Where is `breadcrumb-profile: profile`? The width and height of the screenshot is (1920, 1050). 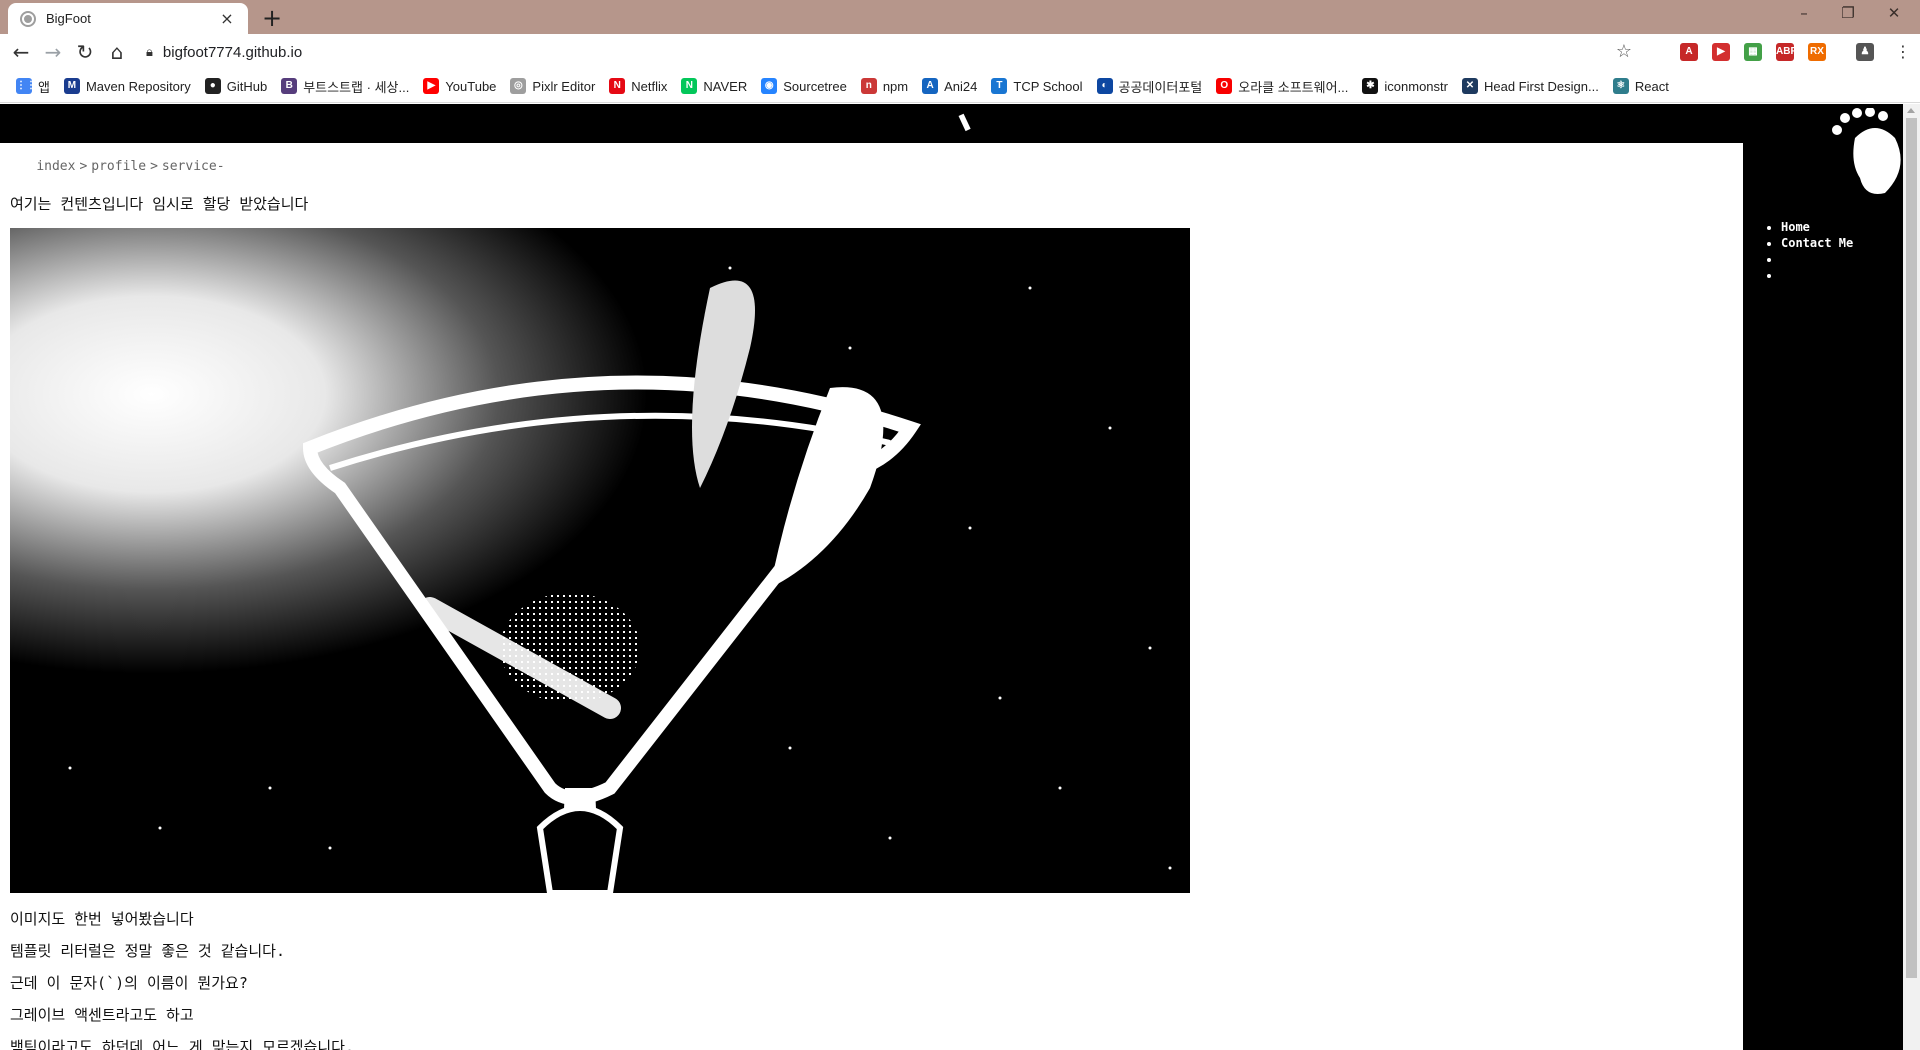 breadcrumb-profile: profile is located at coordinates (118, 166).